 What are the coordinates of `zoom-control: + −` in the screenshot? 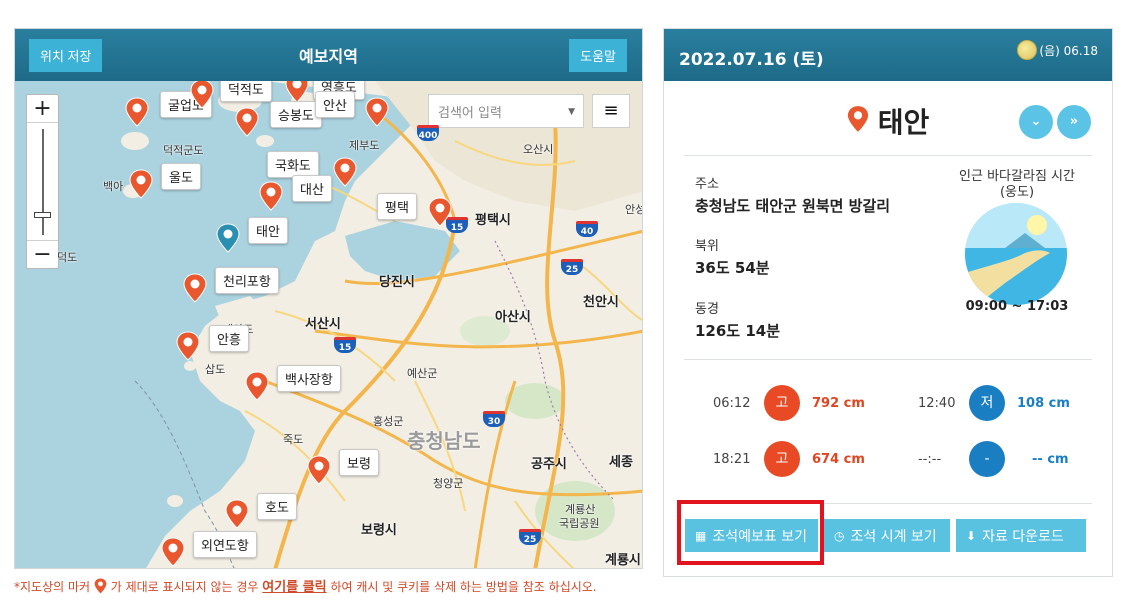 It's located at (42, 181).